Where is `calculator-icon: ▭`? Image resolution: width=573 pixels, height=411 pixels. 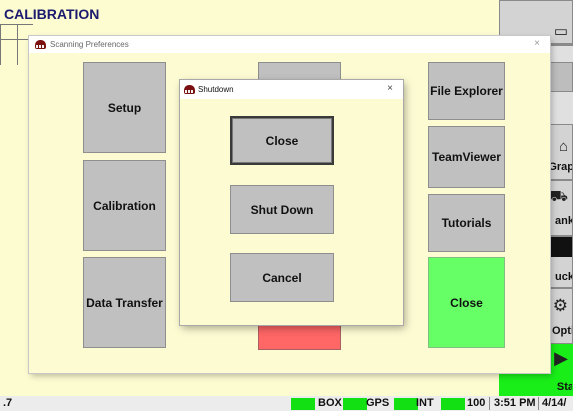 calculator-icon: ▭ is located at coordinates (560, 31).